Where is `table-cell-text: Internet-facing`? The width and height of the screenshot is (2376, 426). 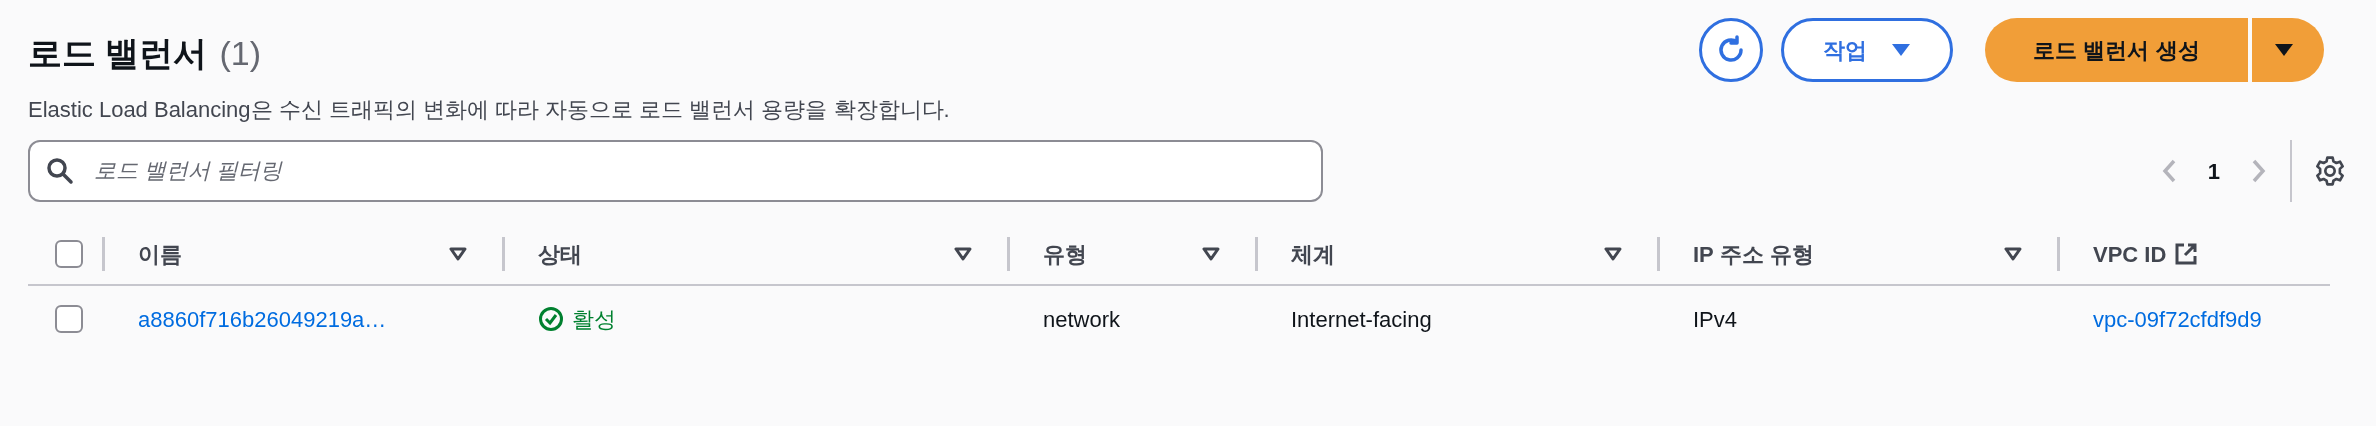
table-cell-text: Internet-facing is located at coordinates (1361, 319).